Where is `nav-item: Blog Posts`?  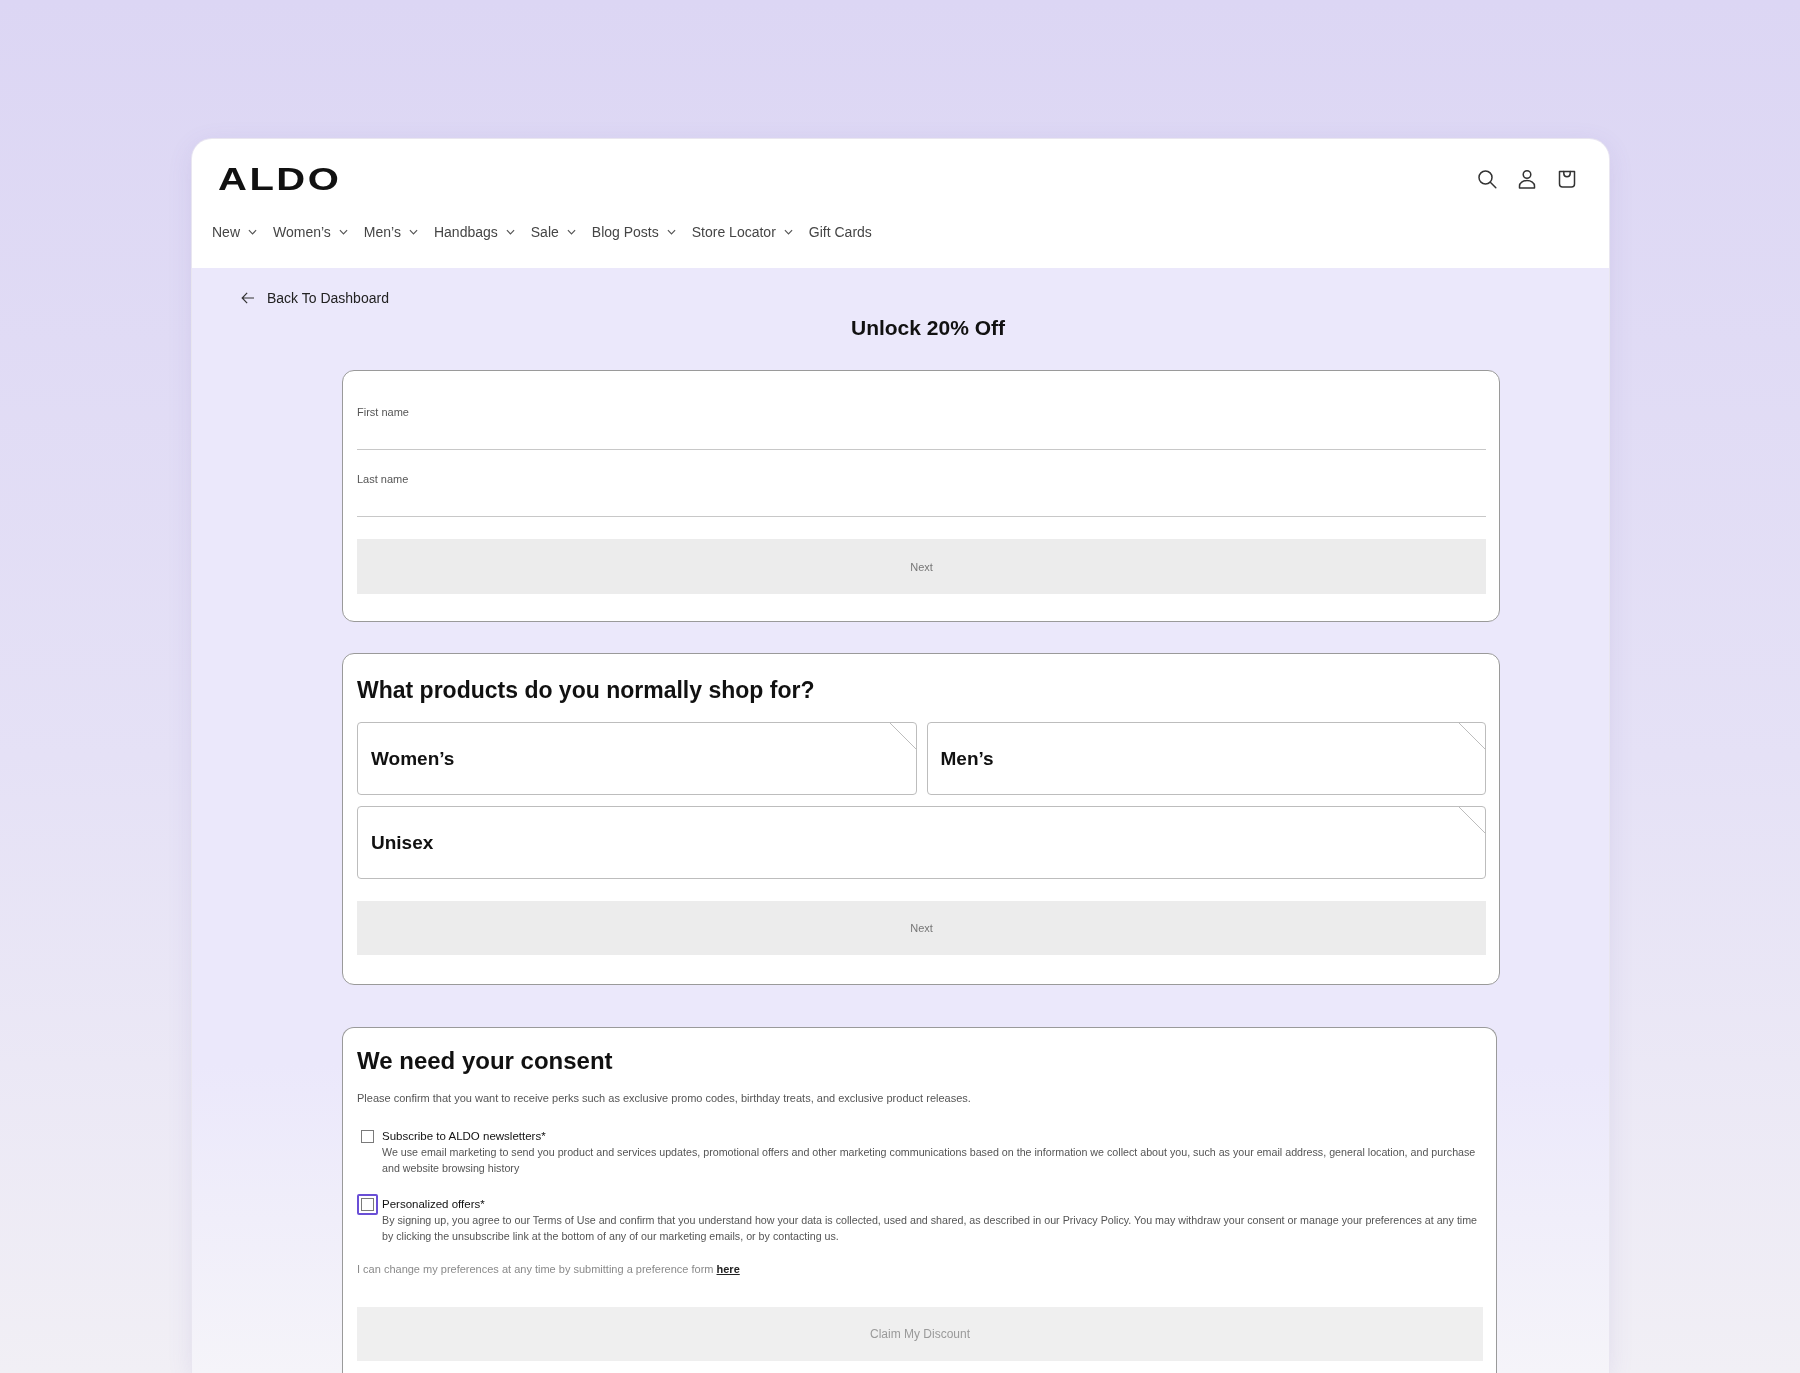
nav-item: Blog Posts is located at coordinates (633, 232).